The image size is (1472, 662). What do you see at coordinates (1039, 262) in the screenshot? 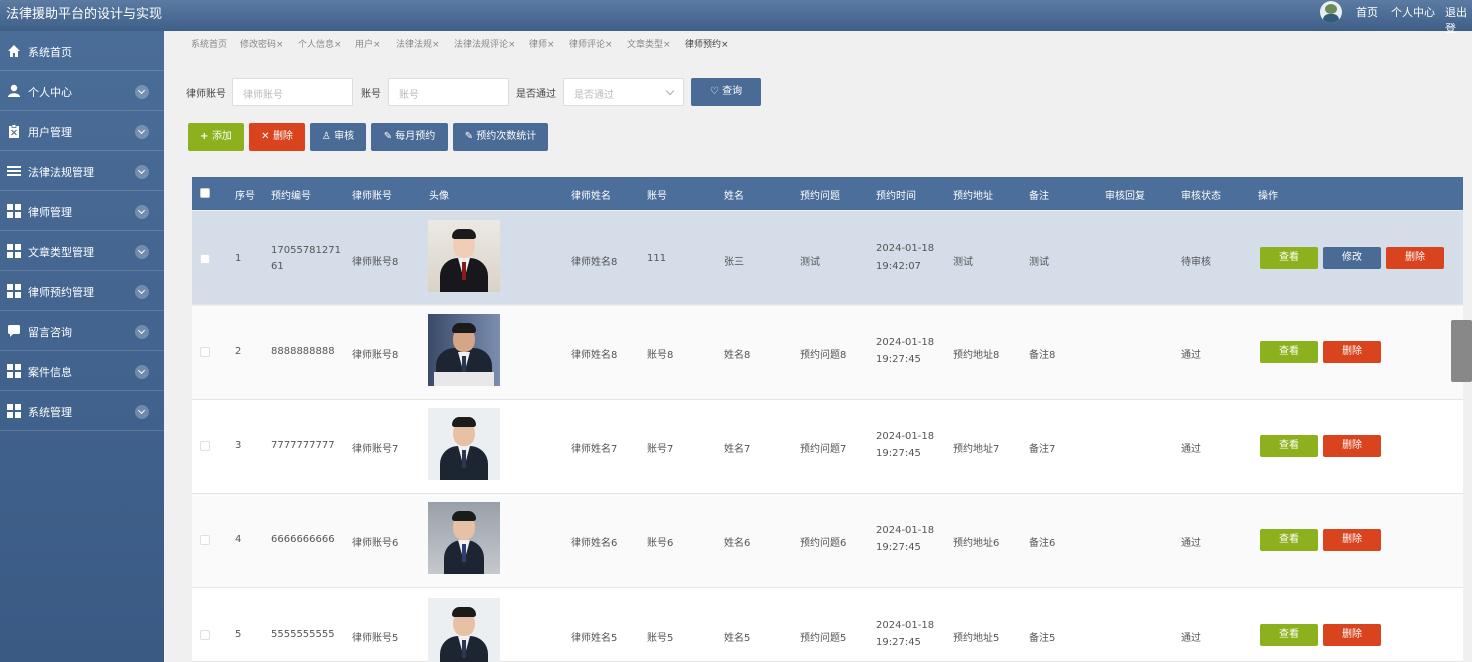
I see `note: 测试` at bounding box center [1039, 262].